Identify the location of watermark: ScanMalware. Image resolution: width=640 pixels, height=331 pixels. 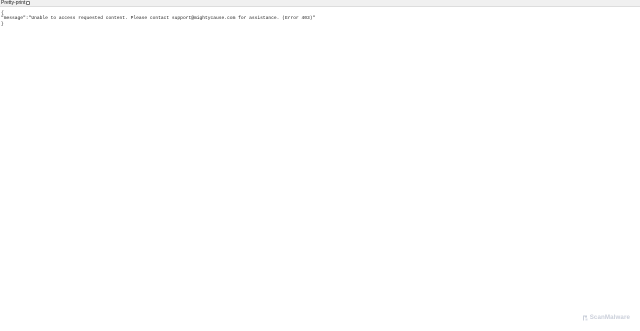
(606, 317).